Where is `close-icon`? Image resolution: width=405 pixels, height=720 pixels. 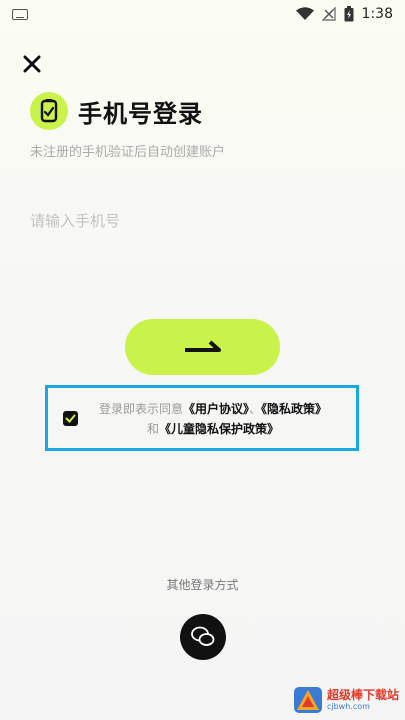
close-icon is located at coordinates (32, 64).